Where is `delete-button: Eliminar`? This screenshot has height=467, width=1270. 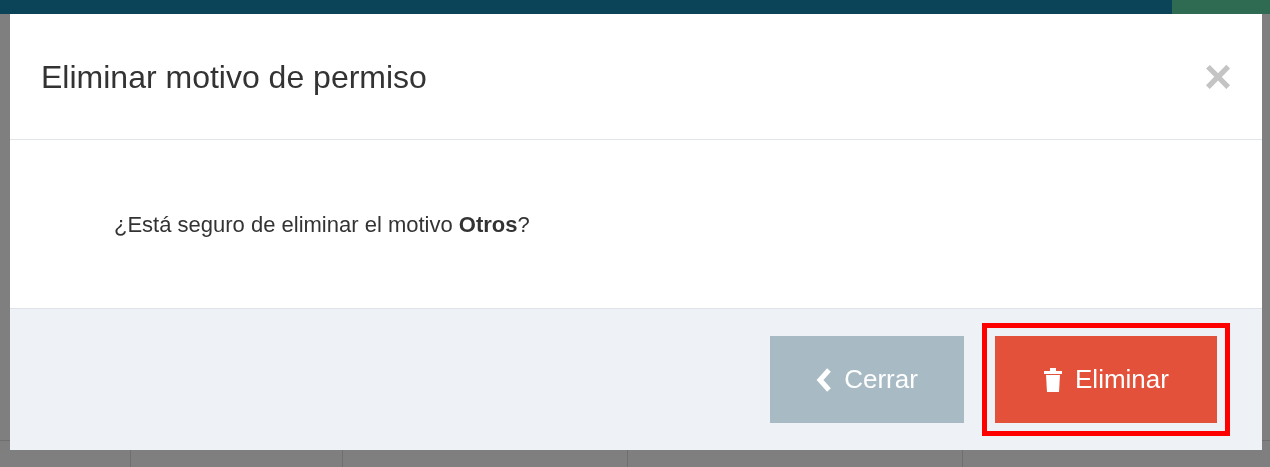
delete-button: Eliminar is located at coordinates (1106, 379).